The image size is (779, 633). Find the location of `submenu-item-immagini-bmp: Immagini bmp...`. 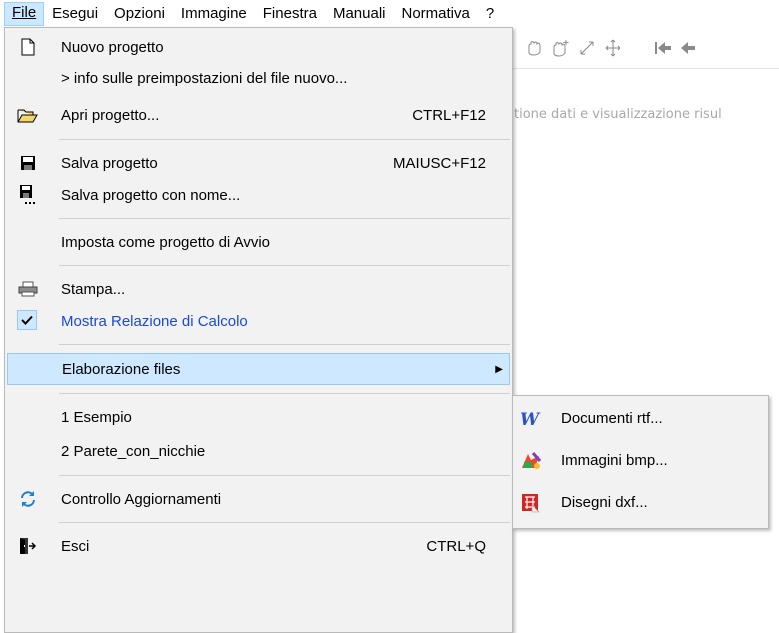

submenu-item-immagini-bmp: Immagini bmp... is located at coordinates (640, 461).